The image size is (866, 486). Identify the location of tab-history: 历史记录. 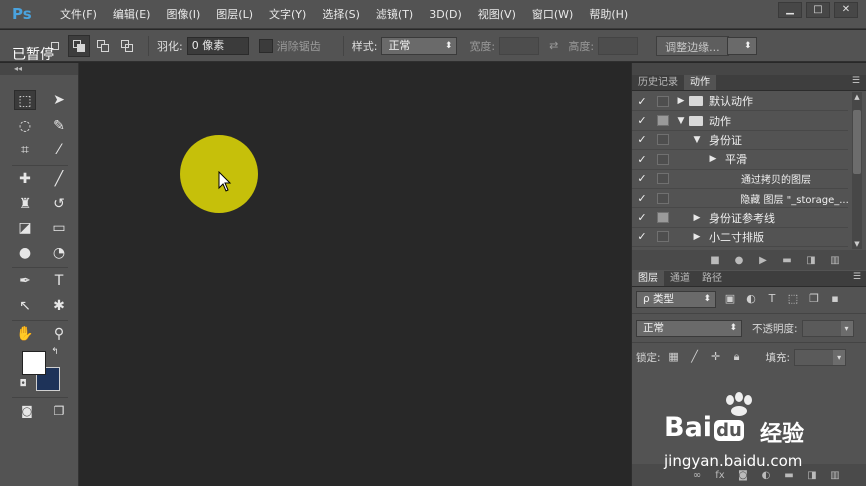
(658, 82).